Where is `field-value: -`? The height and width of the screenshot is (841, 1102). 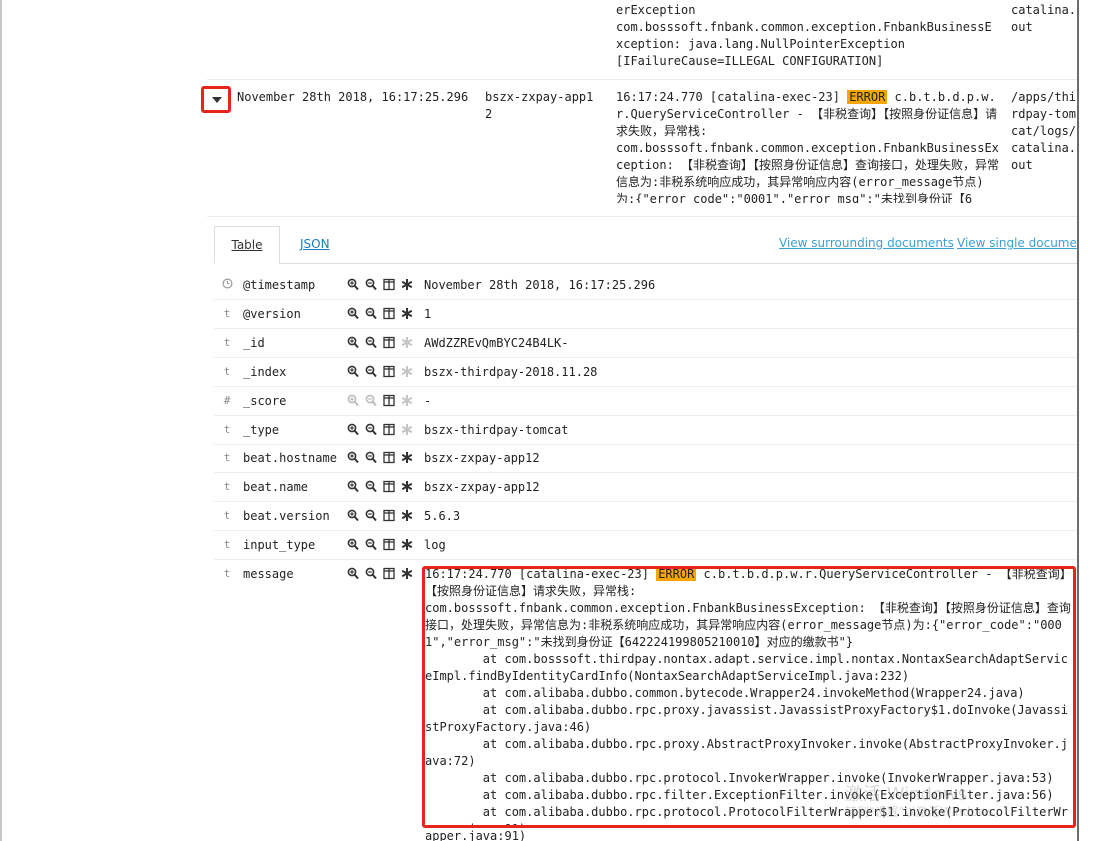 field-value: - is located at coordinates (428, 401).